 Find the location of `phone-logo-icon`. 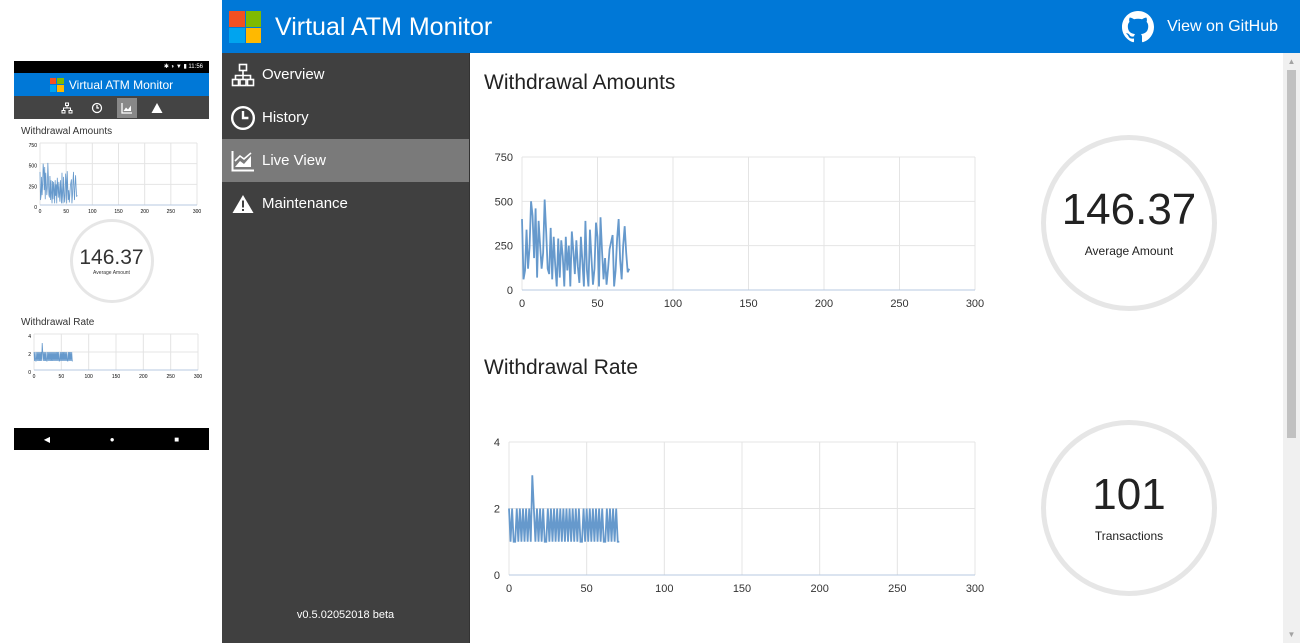

phone-logo-icon is located at coordinates (56, 84).